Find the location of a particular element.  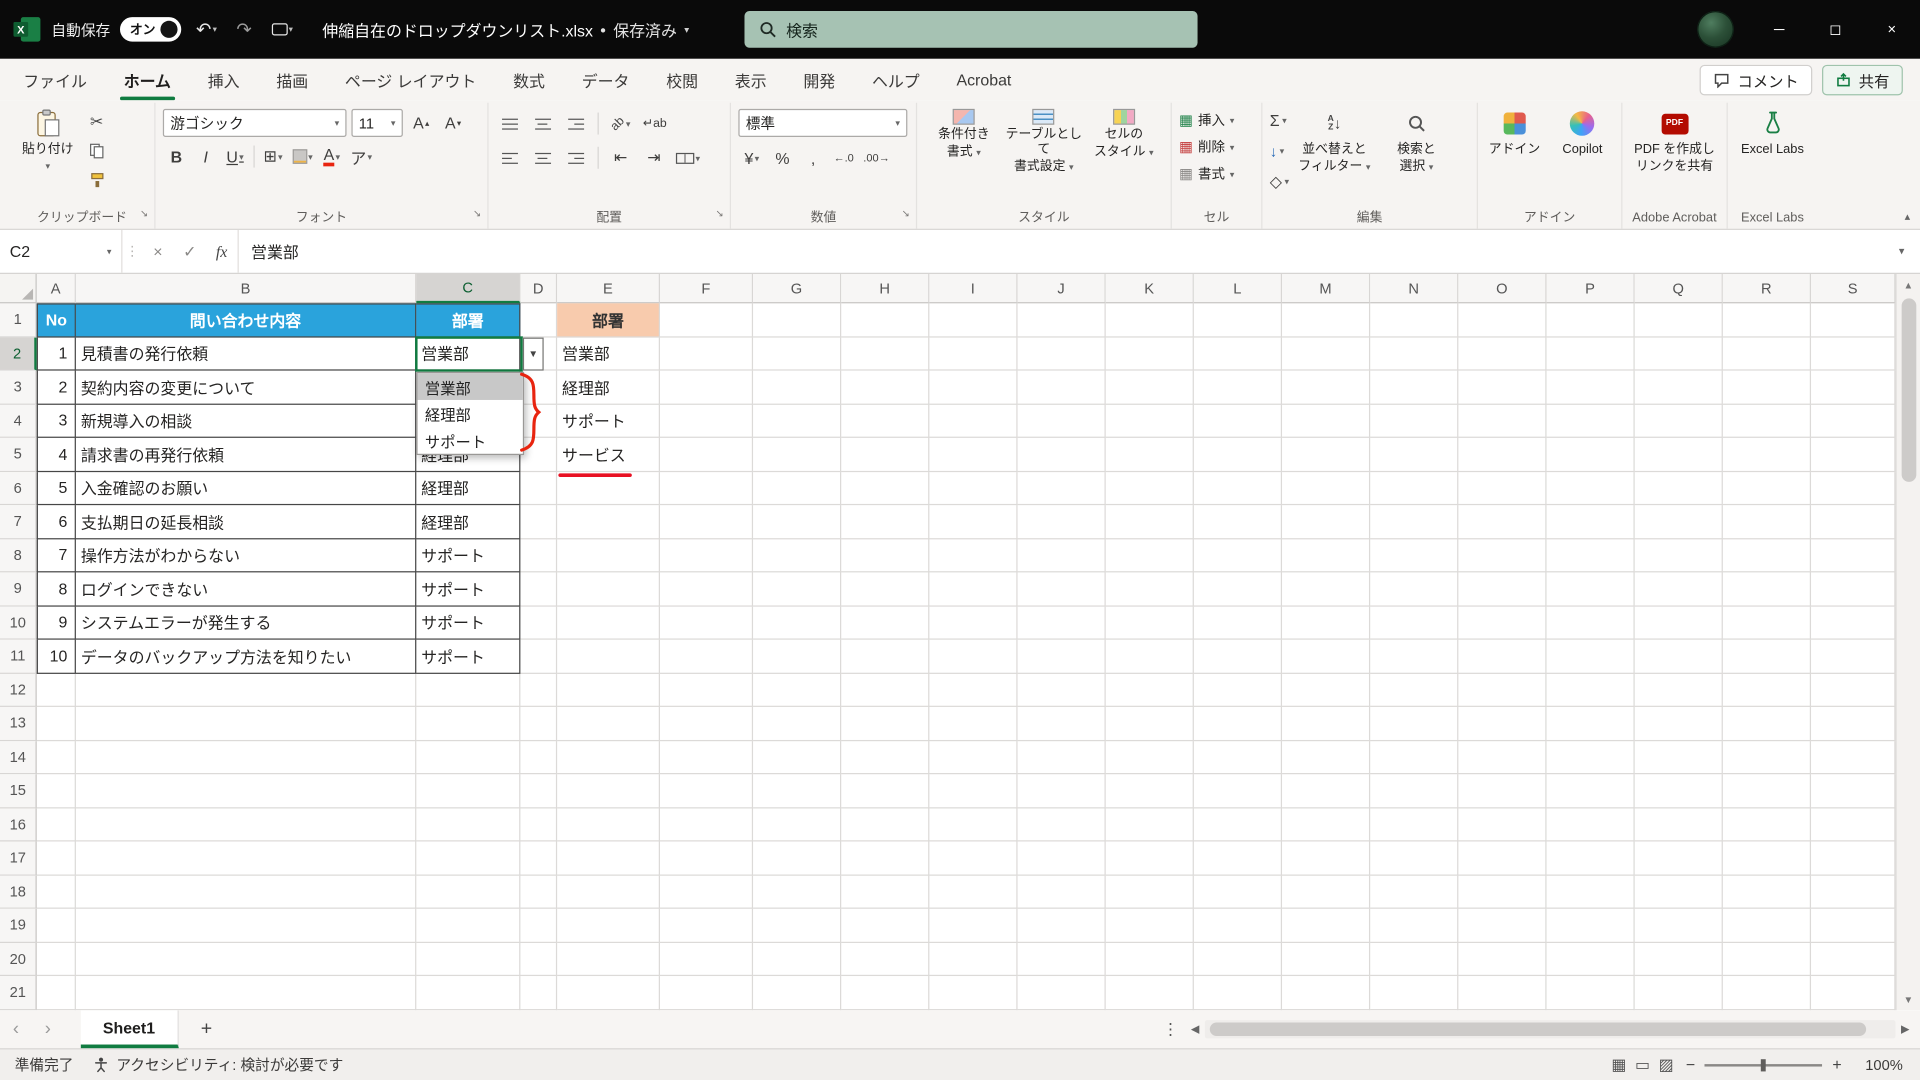

cell-M4 is located at coordinates (1326, 421).